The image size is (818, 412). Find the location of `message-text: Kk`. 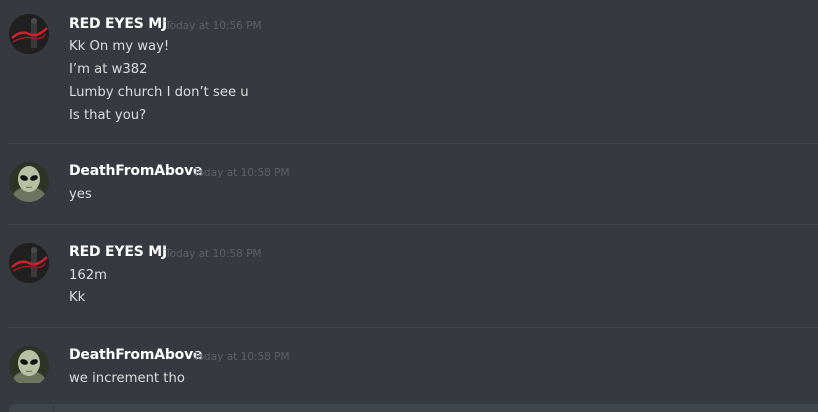

message-text: Kk is located at coordinates (77, 297).